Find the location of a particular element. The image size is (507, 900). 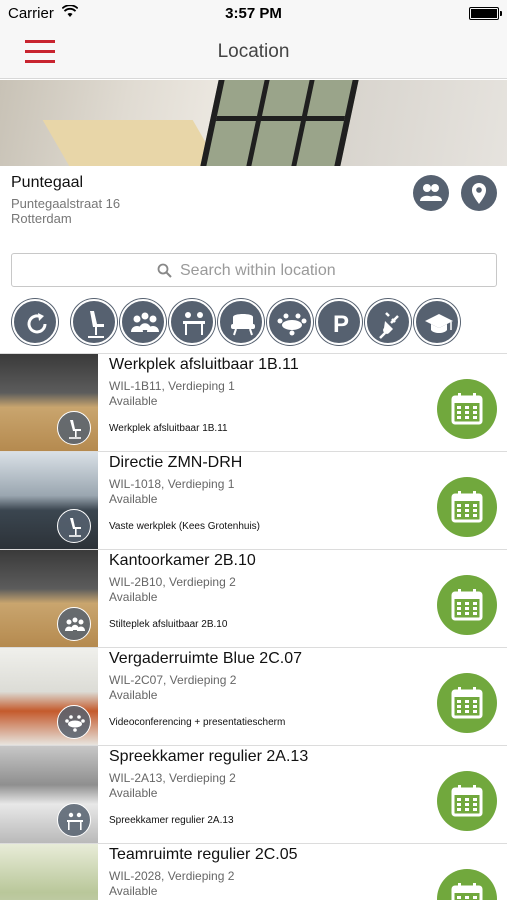

map-button is located at coordinates (479, 193).